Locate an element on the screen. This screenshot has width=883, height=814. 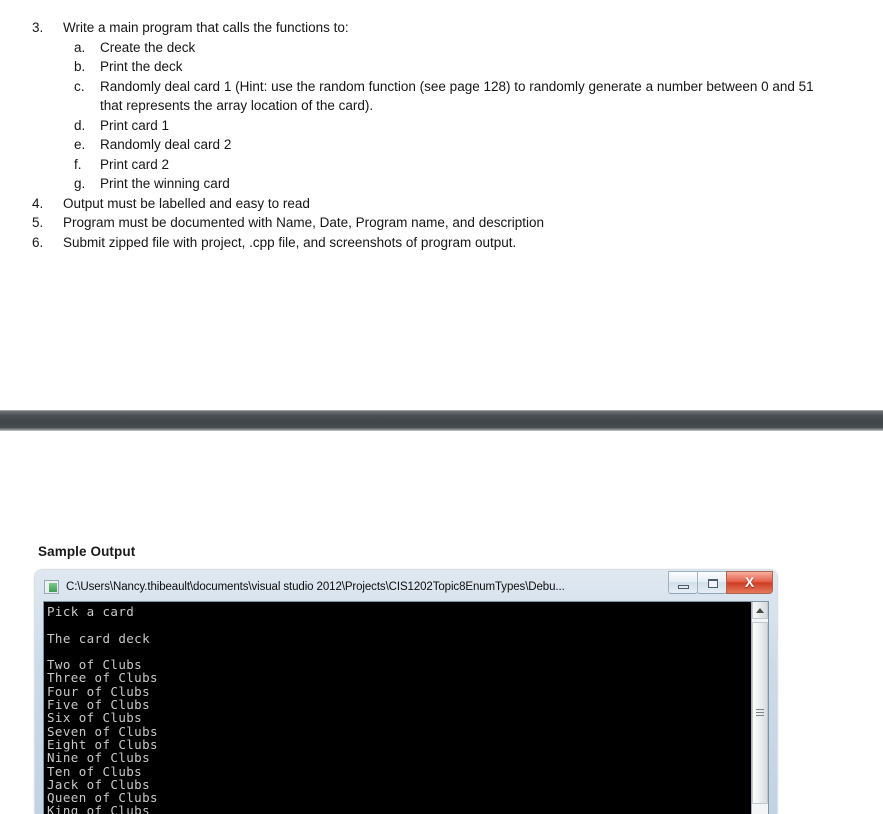
close-icon: X is located at coordinates (749, 582).